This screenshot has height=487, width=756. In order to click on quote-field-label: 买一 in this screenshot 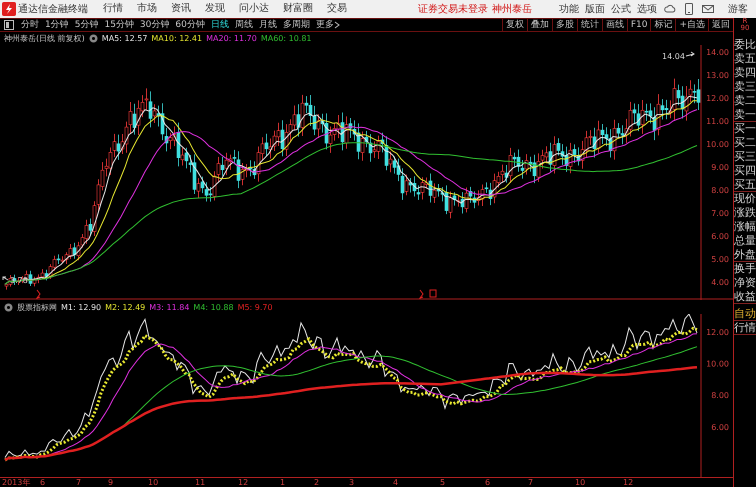, I will do `click(745, 129)`.